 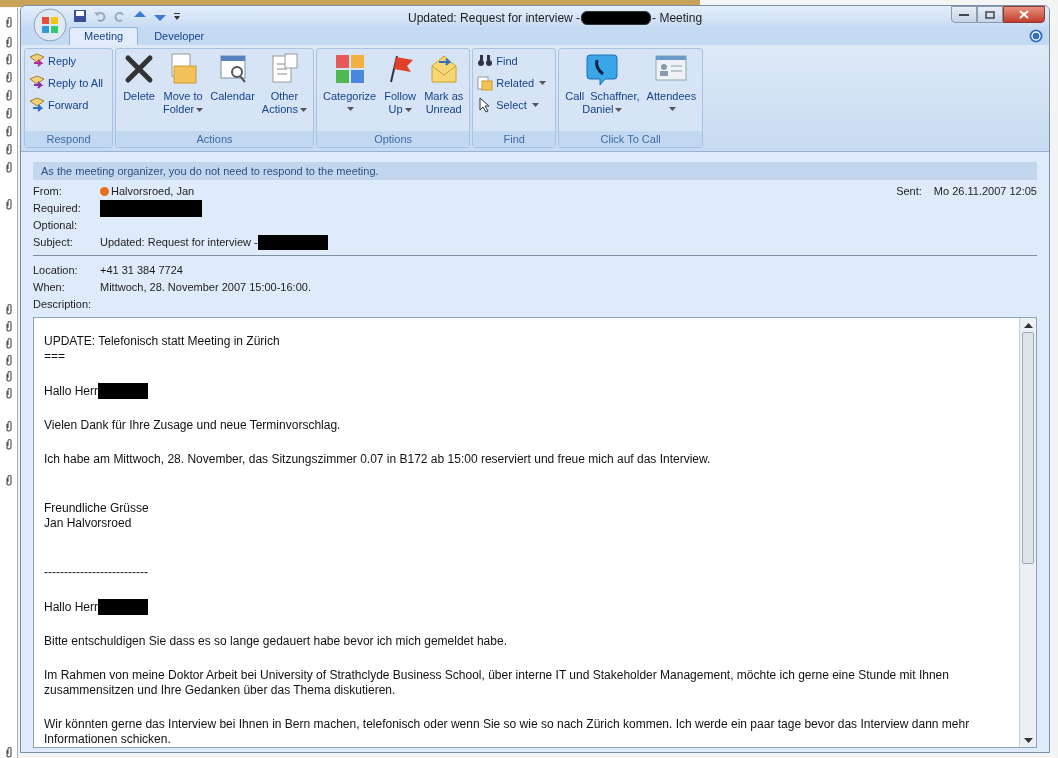 I want to click on sender-name: Halvorsroed, Jan, so click(x=153, y=192).